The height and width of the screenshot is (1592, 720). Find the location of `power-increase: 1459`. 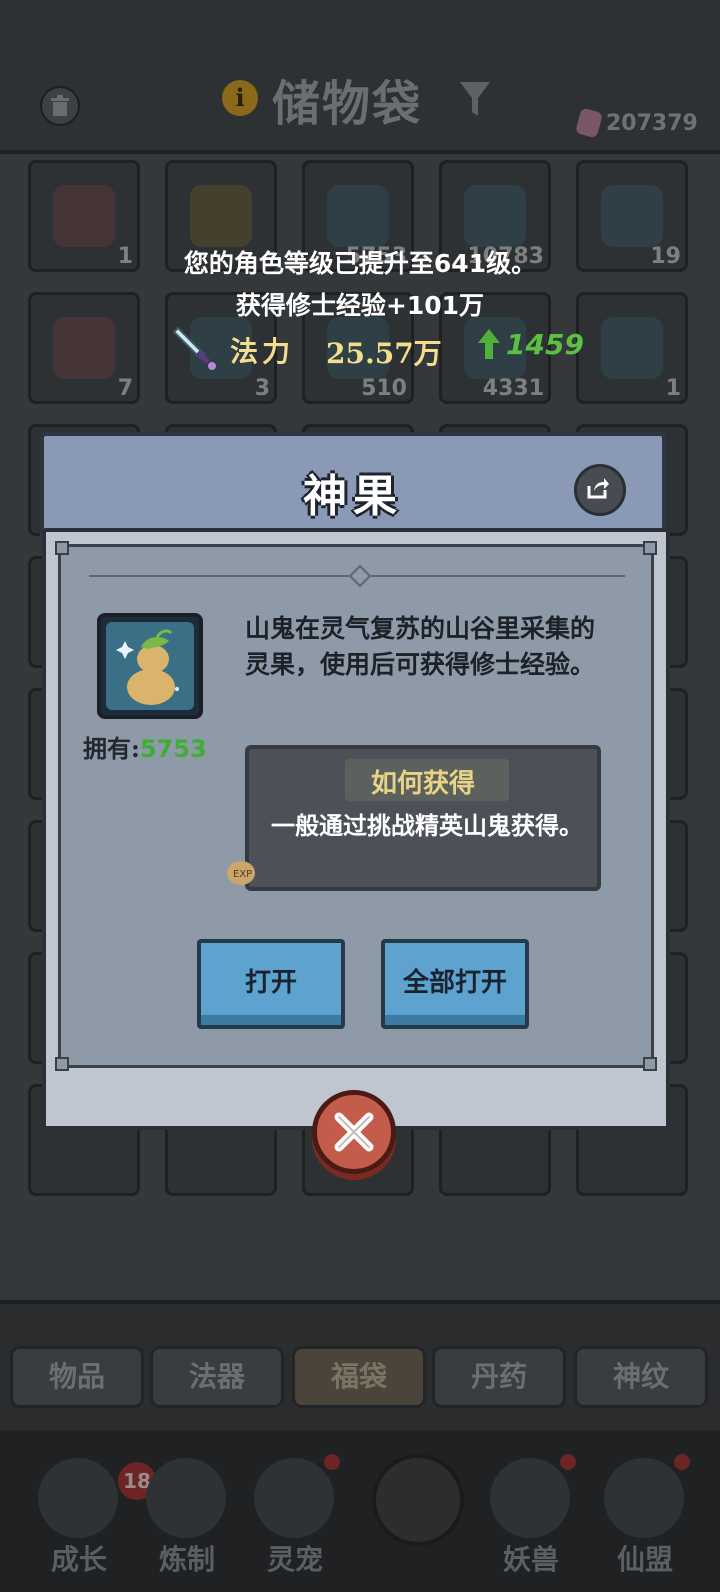

power-increase: 1459 is located at coordinates (531, 344).